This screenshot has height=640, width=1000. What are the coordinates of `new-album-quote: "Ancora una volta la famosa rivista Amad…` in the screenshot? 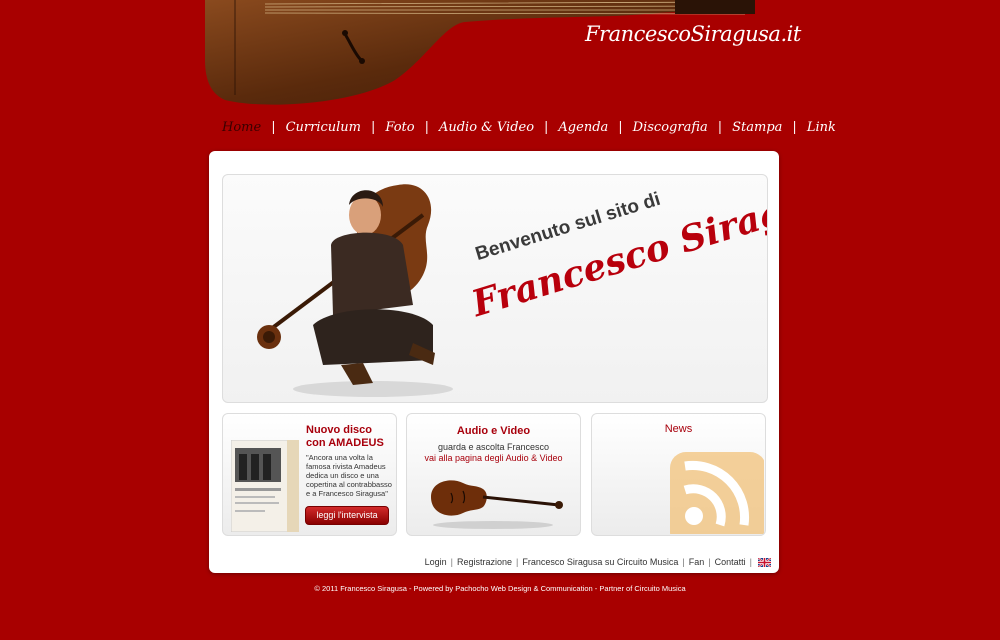 It's located at (349, 475).